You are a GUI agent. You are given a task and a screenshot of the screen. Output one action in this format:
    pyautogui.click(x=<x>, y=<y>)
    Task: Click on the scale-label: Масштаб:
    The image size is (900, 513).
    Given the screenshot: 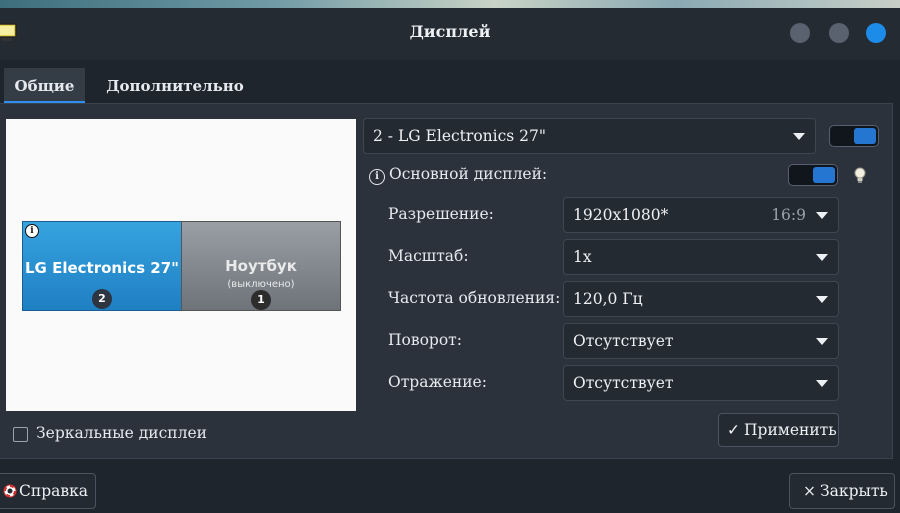 What is the action you would take?
    pyautogui.click(x=428, y=256)
    